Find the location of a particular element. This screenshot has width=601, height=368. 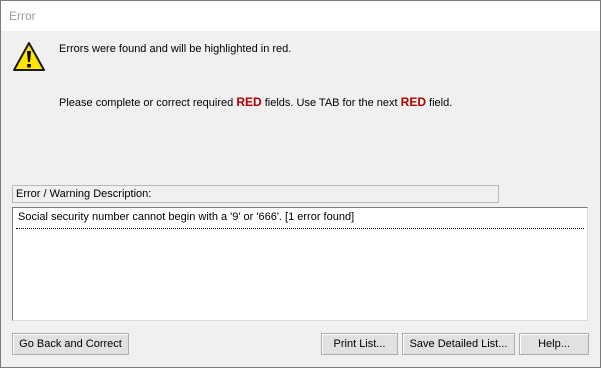

go-back-button: Go Back and Correct is located at coordinates (70, 344).